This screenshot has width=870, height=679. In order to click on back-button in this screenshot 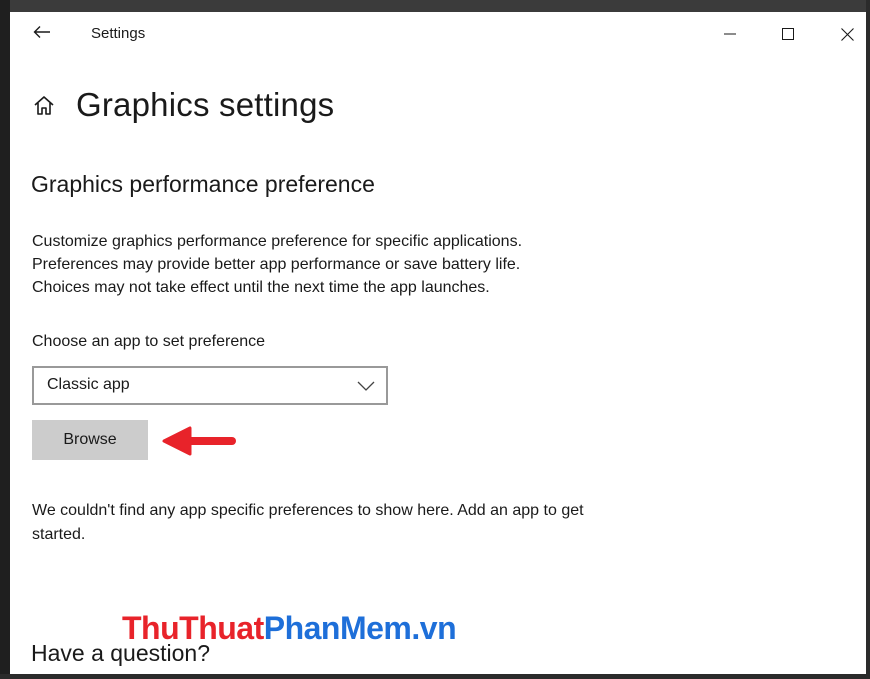, I will do `click(42, 32)`.